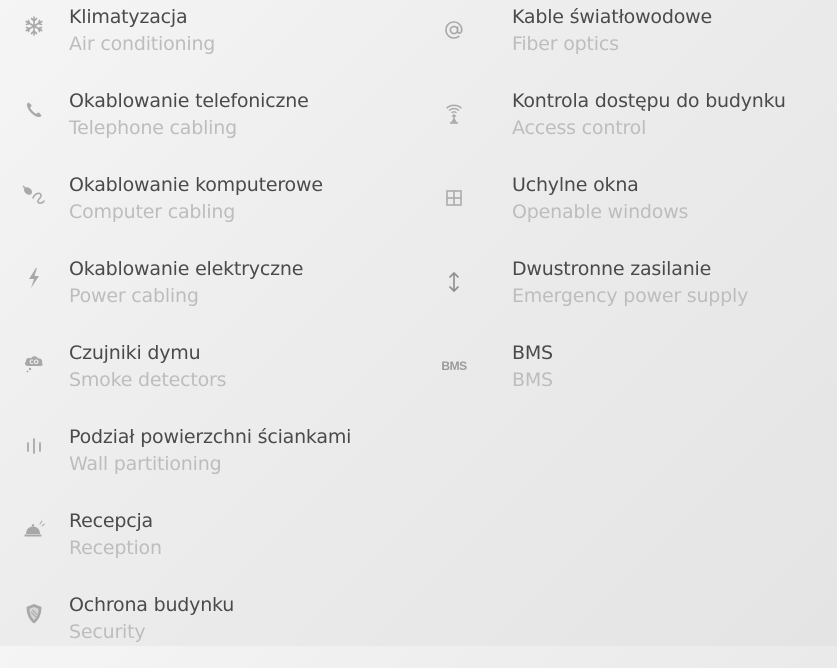 The height and width of the screenshot is (668, 837). Describe the element at coordinates (579, 128) in the screenshot. I see `feature-subtitle: Access control` at that location.